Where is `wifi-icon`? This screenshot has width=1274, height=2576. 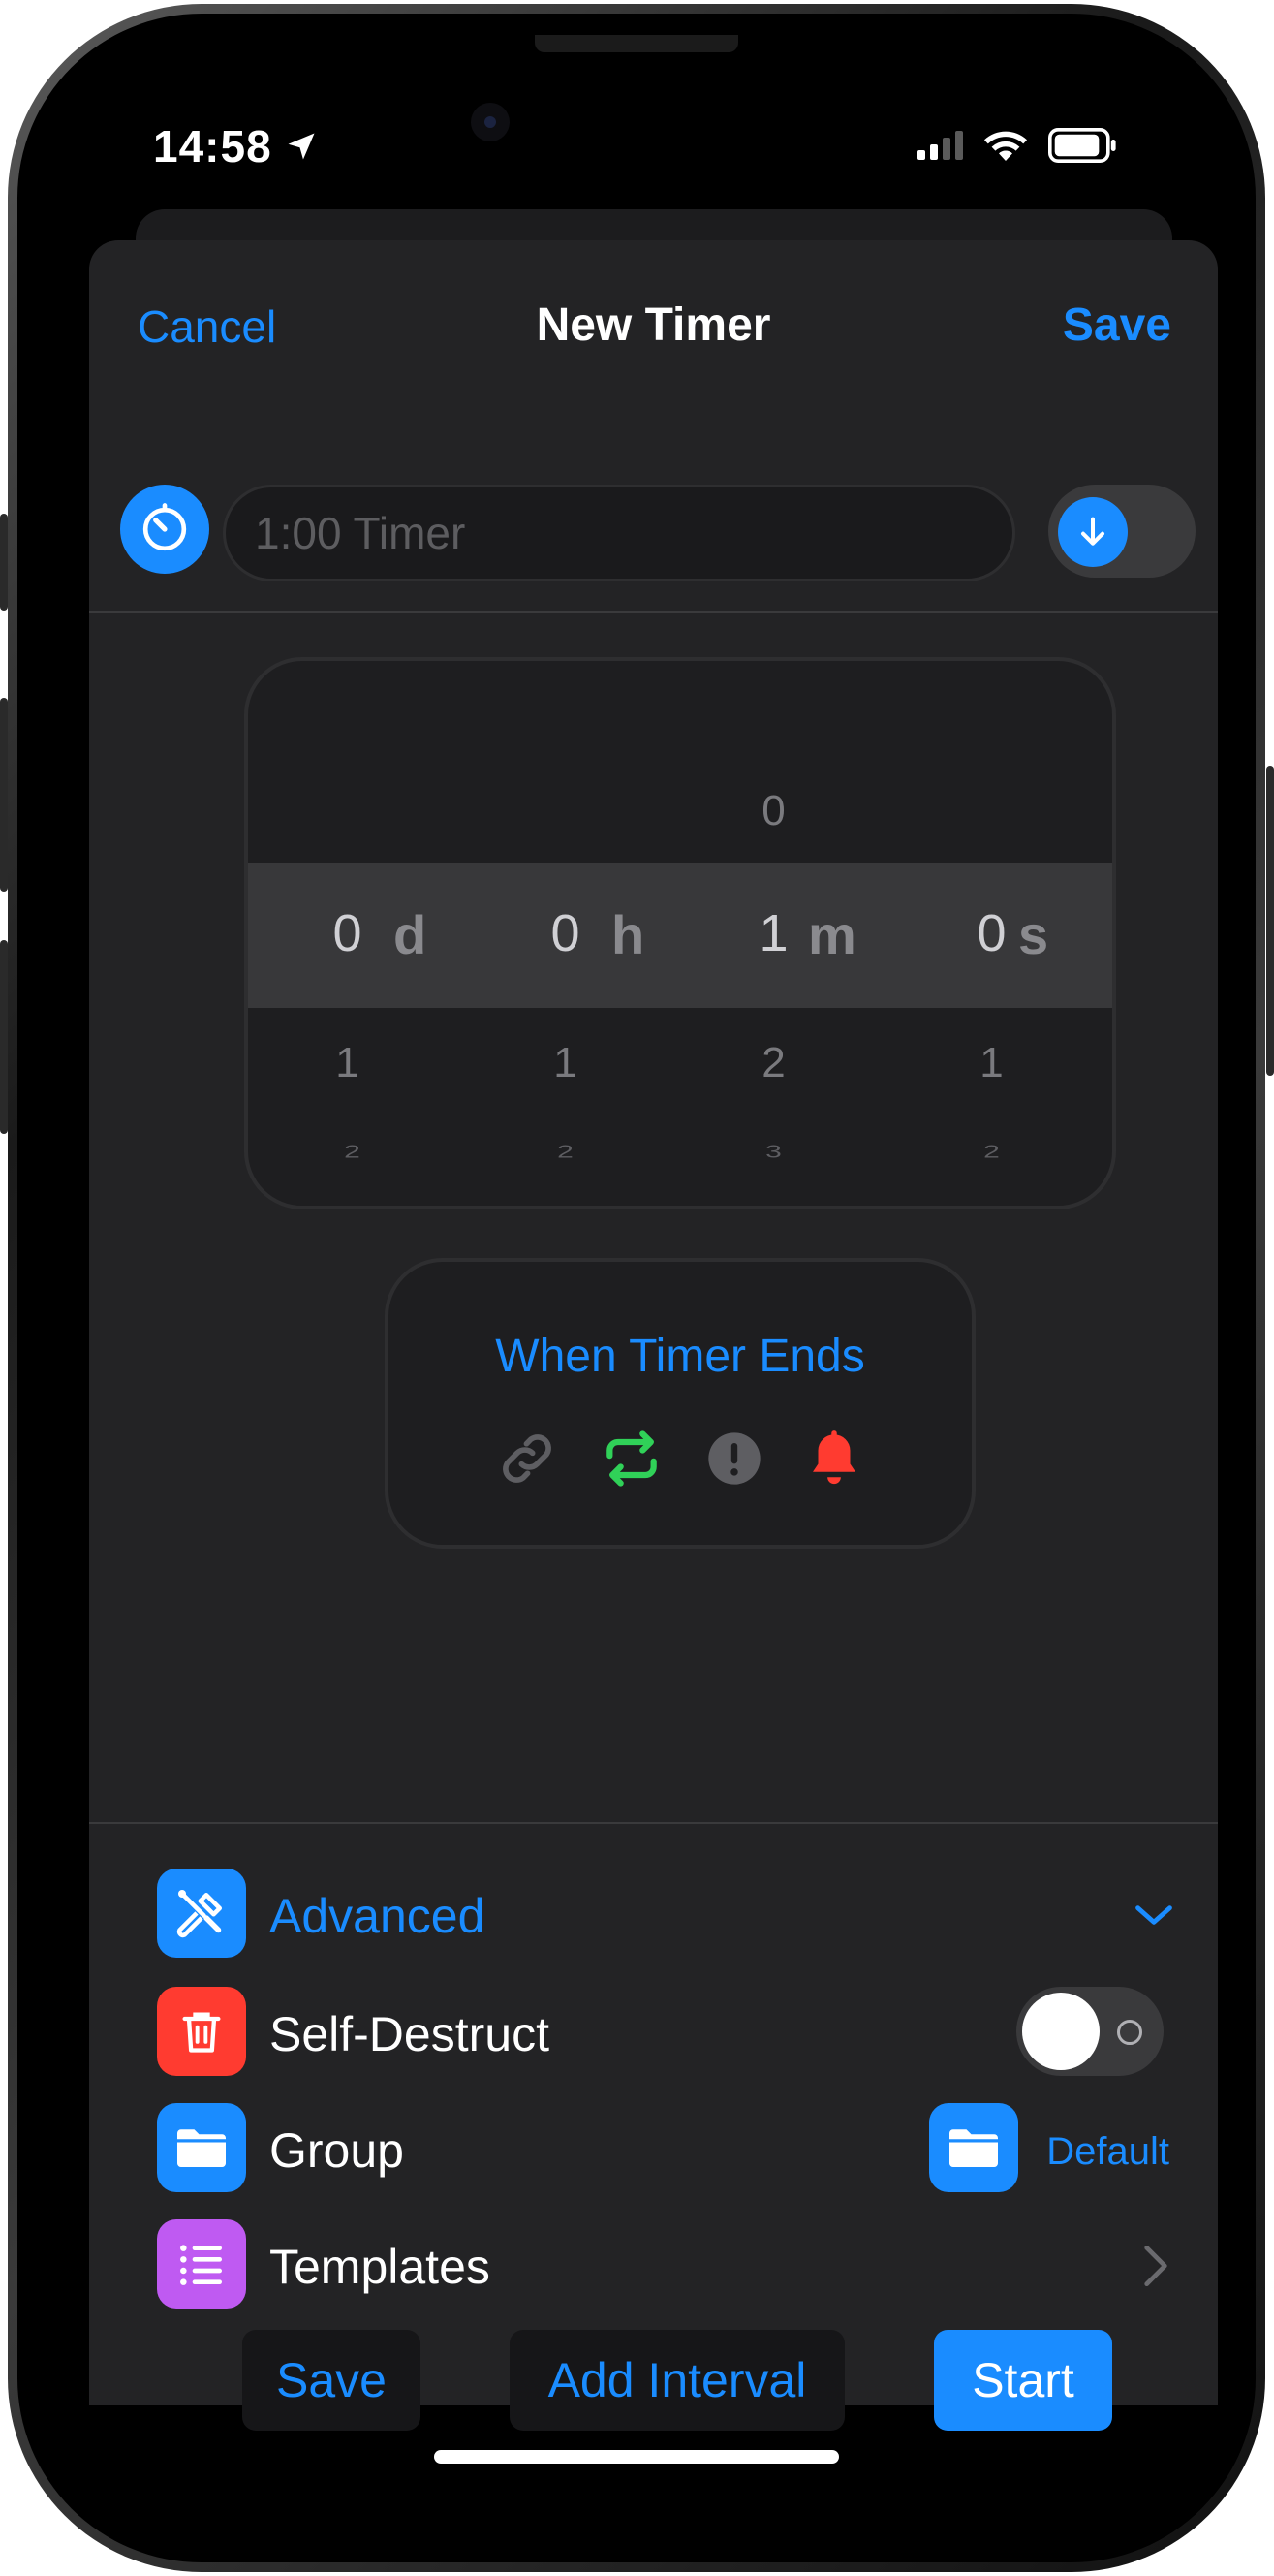 wifi-icon is located at coordinates (1006, 146).